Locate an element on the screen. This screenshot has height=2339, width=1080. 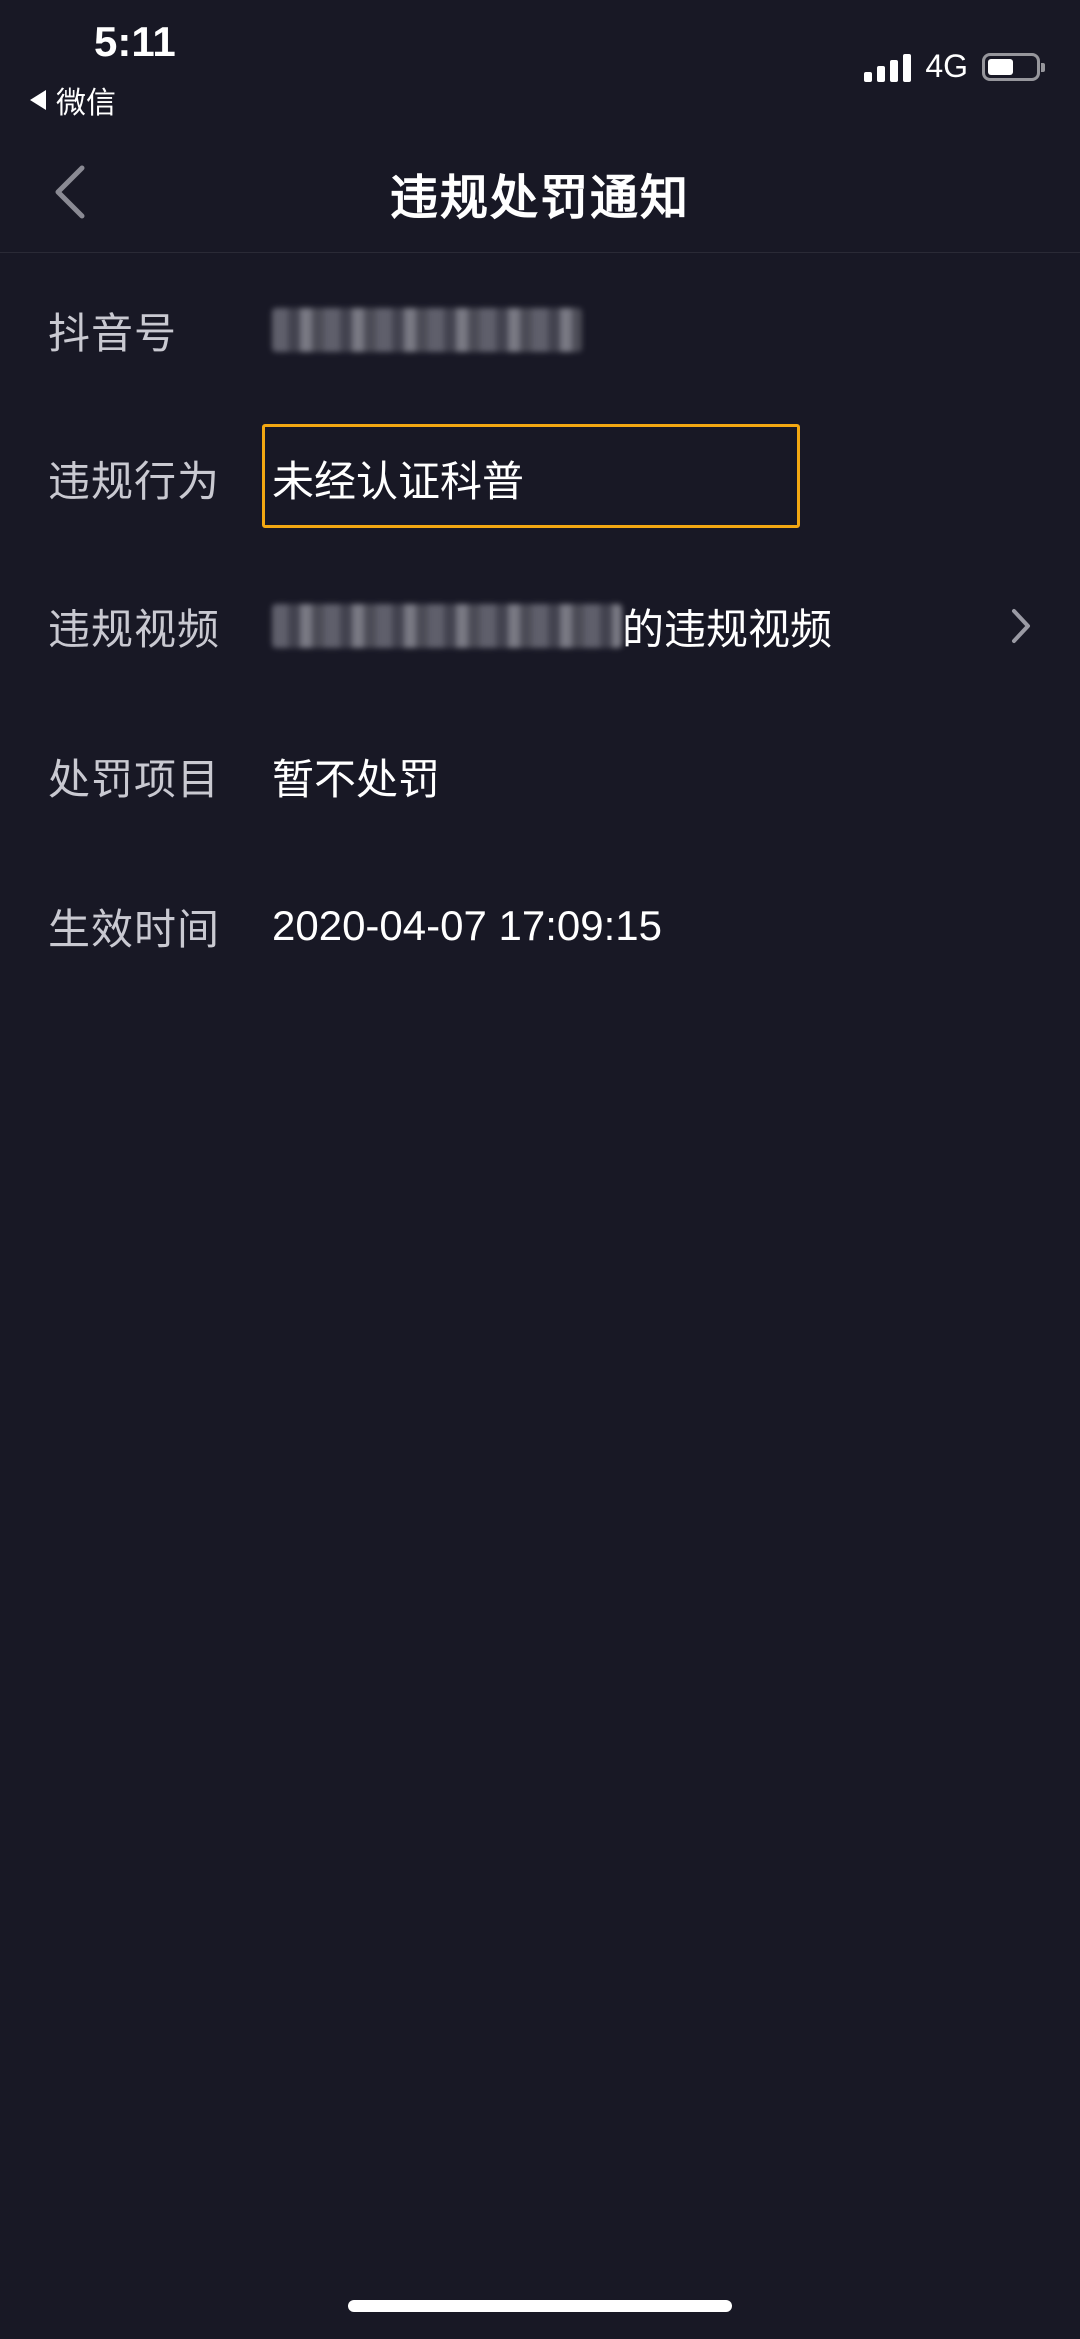
row-effective-time: 生效时间 2020-04-07 17:09:15 is located at coordinates (540, 926).